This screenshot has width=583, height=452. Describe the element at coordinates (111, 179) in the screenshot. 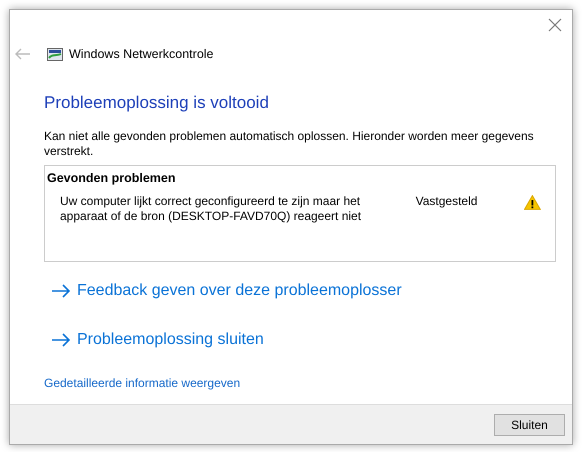

I see `panel-title: Gevonden problemen` at that location.